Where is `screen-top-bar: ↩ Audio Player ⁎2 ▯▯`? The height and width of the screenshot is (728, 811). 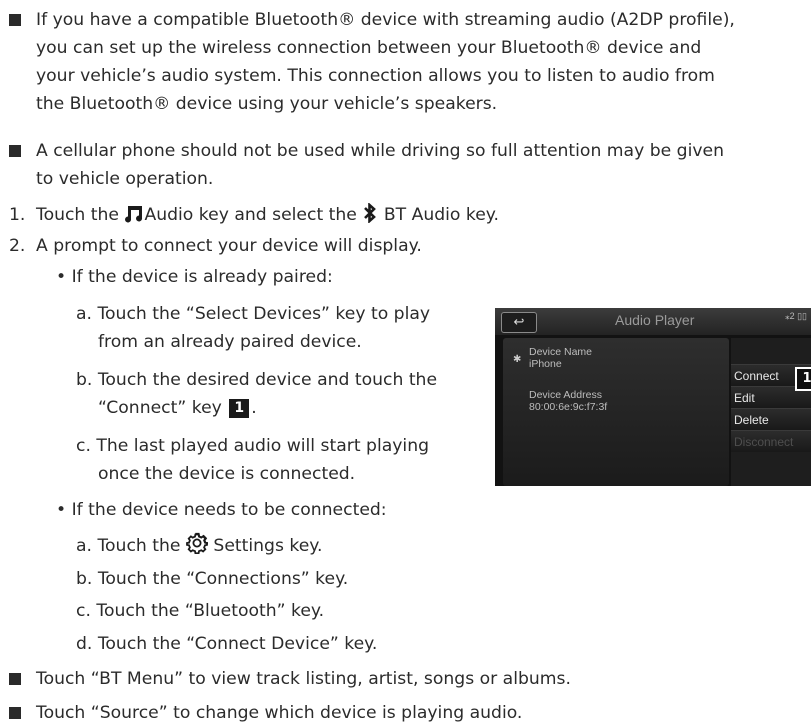 screen-top-bar: ↩ Audio Player ⁎2 ▯▯ is located at coordinates (653, 321).